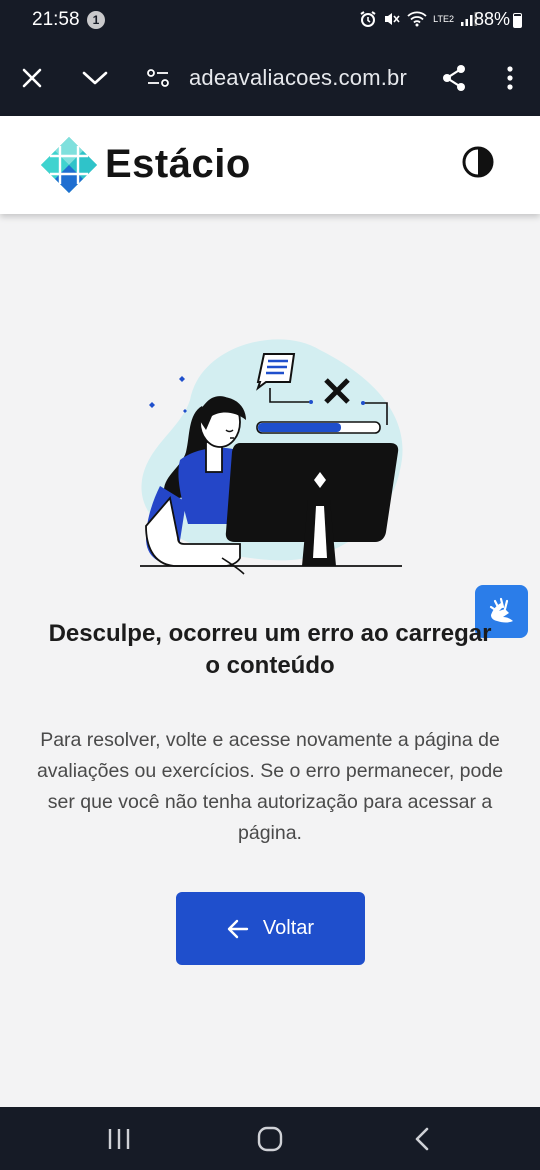 The height and width of the screenshot is (1170, 540). Describe the element at coordinates (517, 20) in the screenshot. I see `battery-icon` at that location.